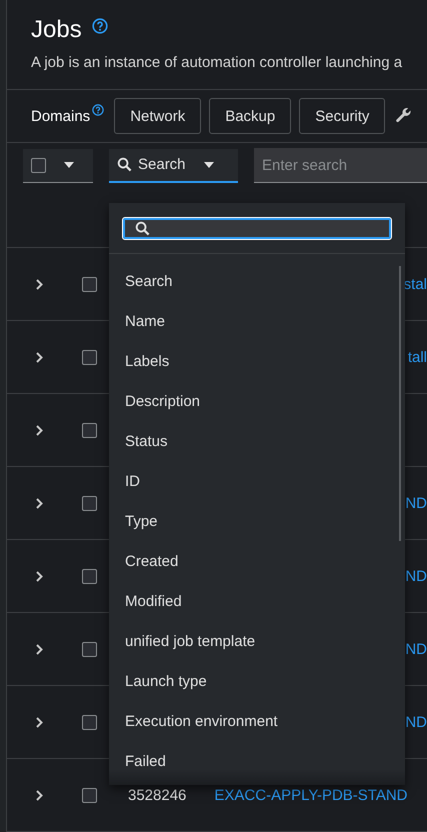 This screenshot has width=427, height=832. I want to click on menu-item: unified job template, so click(257, 651).